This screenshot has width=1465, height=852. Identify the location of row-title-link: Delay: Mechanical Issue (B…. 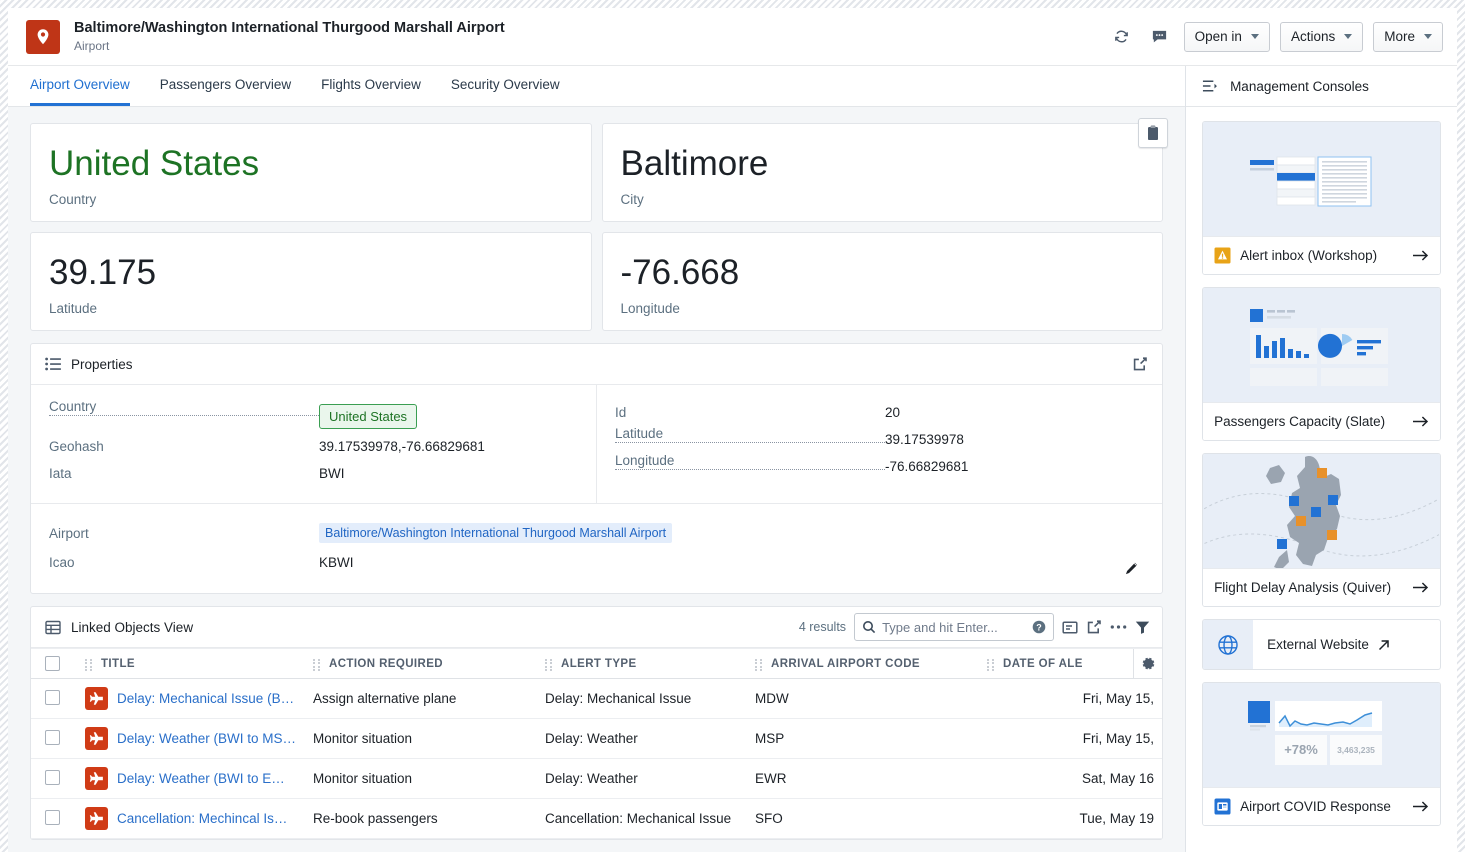
(205, 698).